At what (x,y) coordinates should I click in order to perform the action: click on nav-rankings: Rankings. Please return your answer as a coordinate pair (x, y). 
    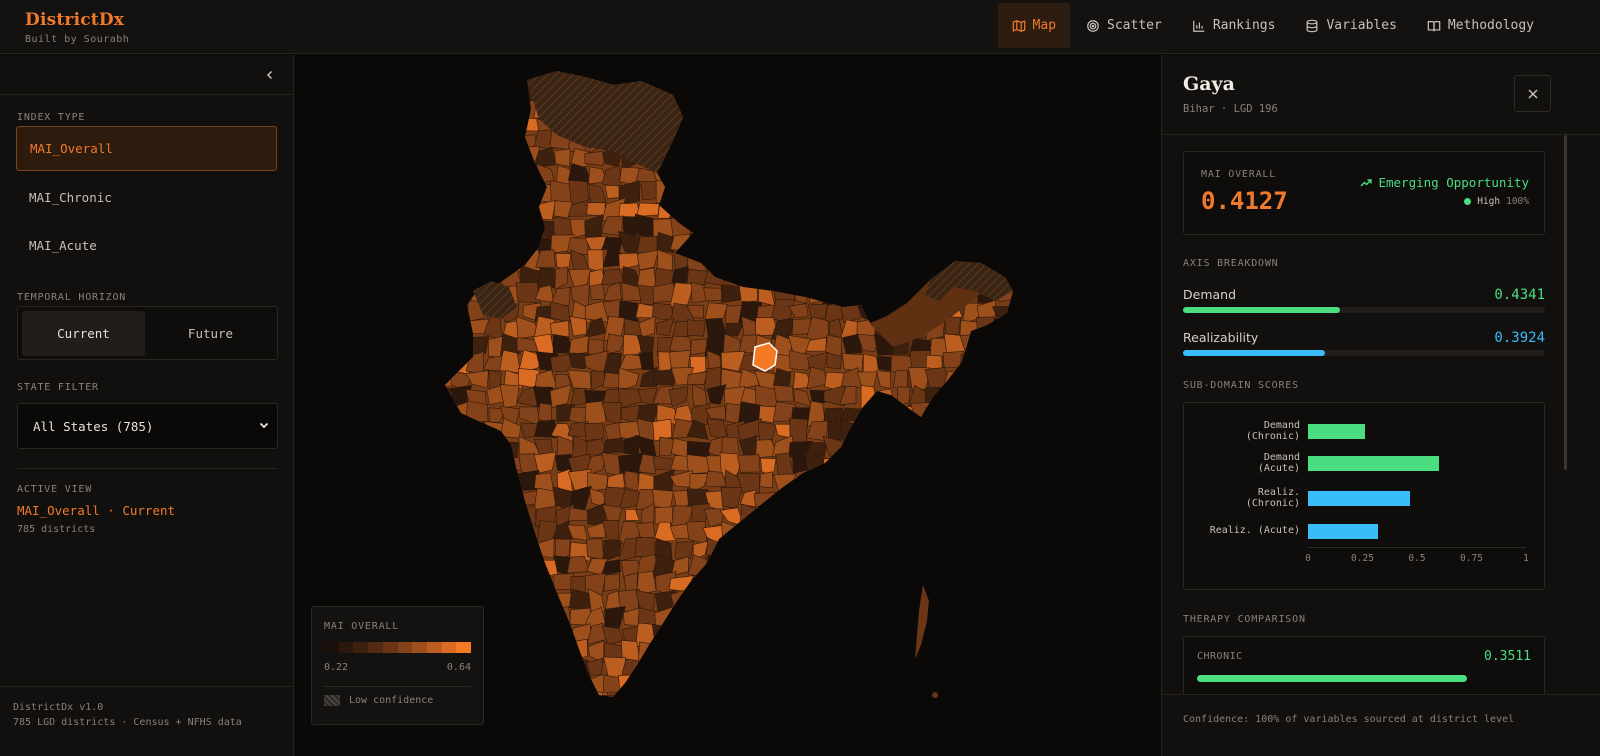
    Looking at the image, I should click on (1234, 25).